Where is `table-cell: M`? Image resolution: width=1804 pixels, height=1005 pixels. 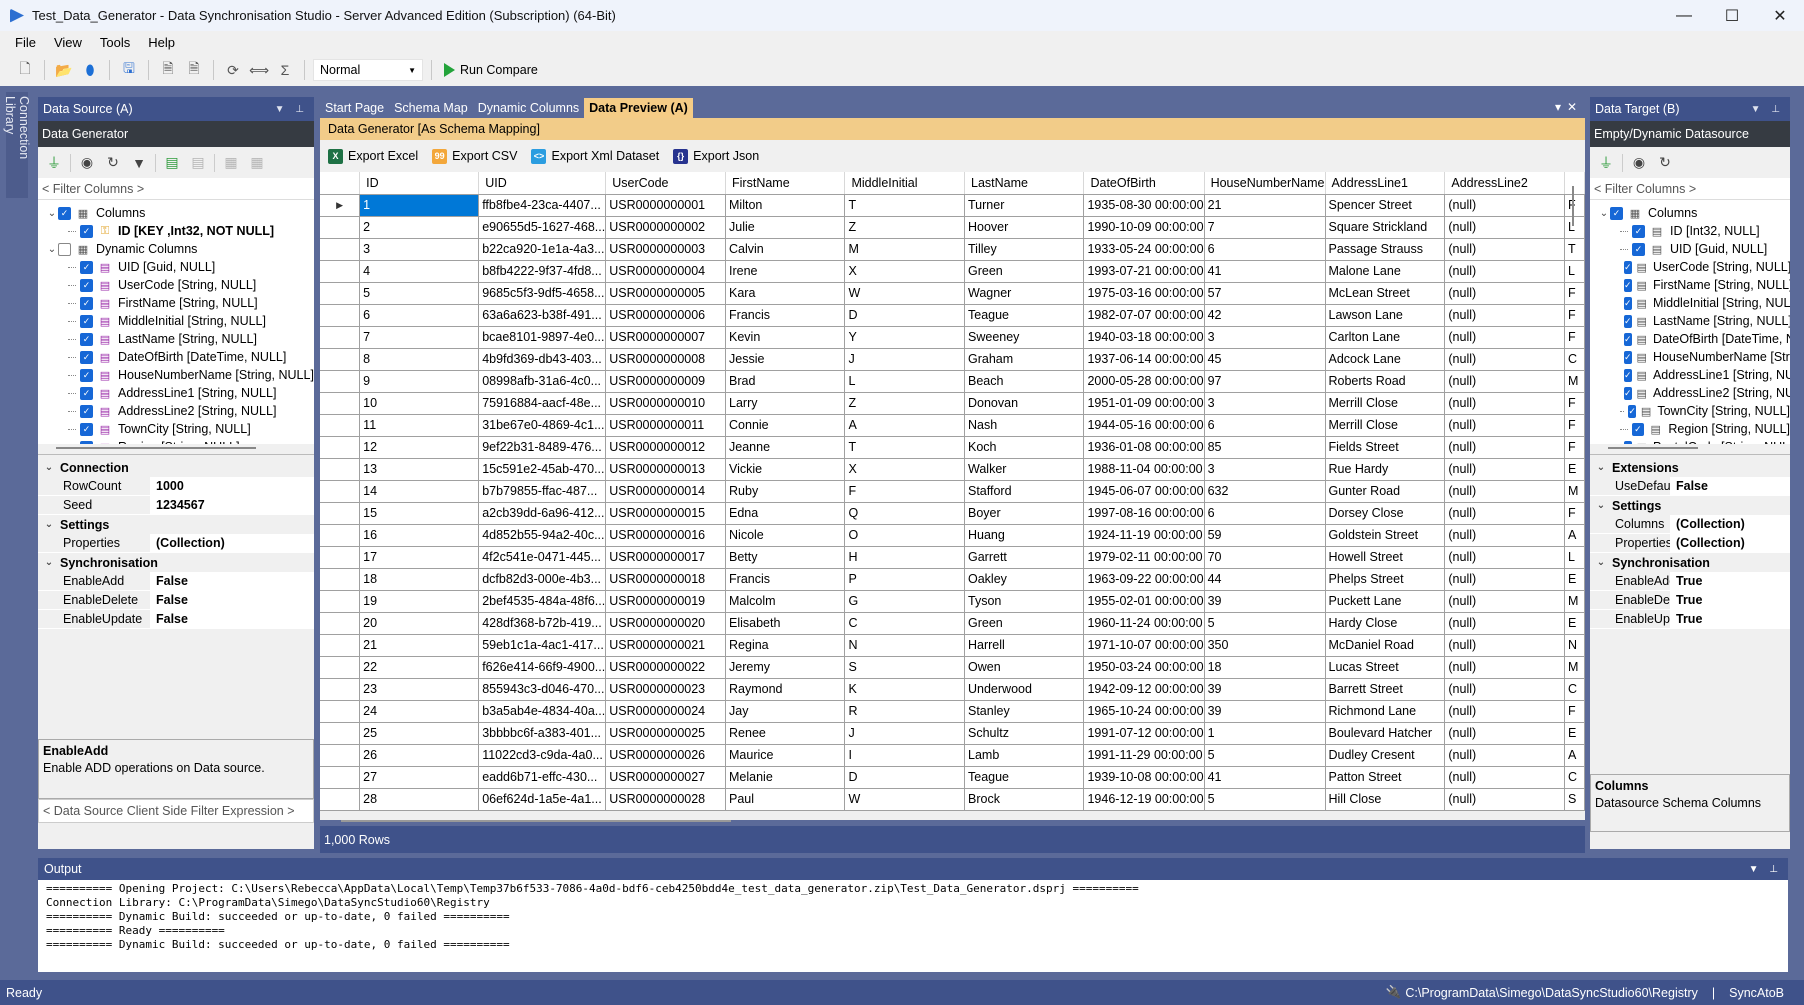 table-cell: M is located at coordinates (1574, 667).